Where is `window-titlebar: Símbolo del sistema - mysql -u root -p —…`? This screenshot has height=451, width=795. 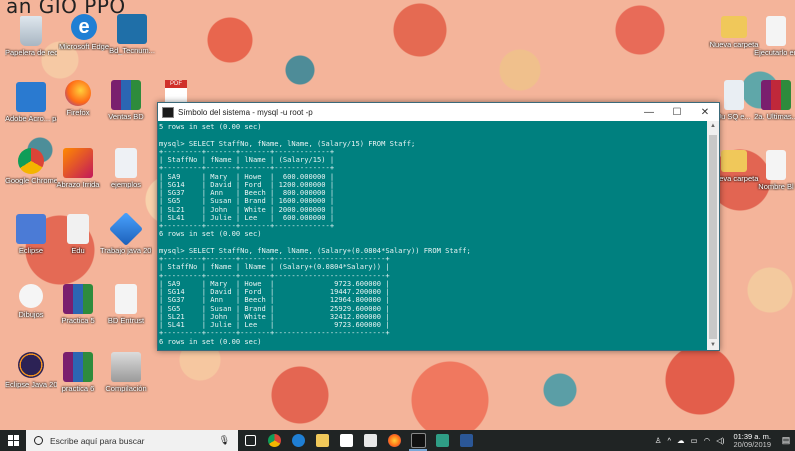
window-titlebar: Símbolo del sistema - mysql -u root -p —… is located at coordinates (438, 112).